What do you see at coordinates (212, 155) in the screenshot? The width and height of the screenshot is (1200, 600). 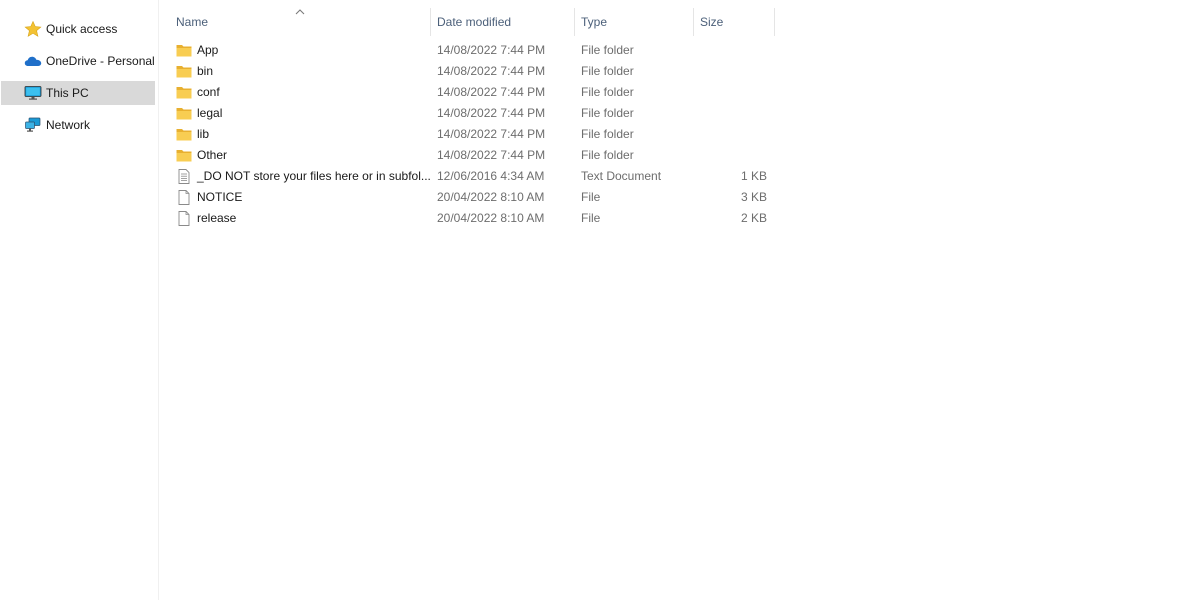 I see `file-name: Other` at bounding box center [212, 155].